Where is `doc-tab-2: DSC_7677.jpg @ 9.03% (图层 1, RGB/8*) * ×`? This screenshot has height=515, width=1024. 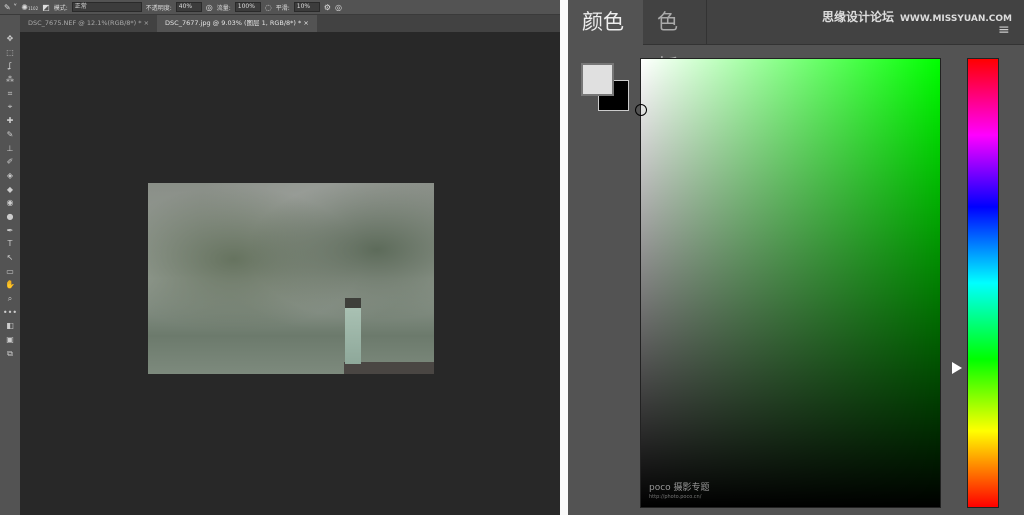
doc-tab-2: DSC_7677.jpg @ 9.03% (图层 1, RGB/8*) * × is located at coordinates (237, 23).